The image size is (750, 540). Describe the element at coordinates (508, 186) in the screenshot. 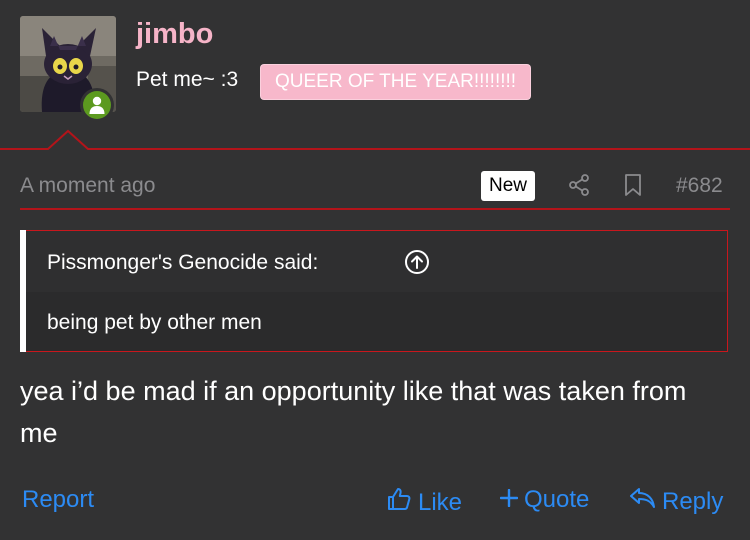

I see `new-badge: New` at that location.